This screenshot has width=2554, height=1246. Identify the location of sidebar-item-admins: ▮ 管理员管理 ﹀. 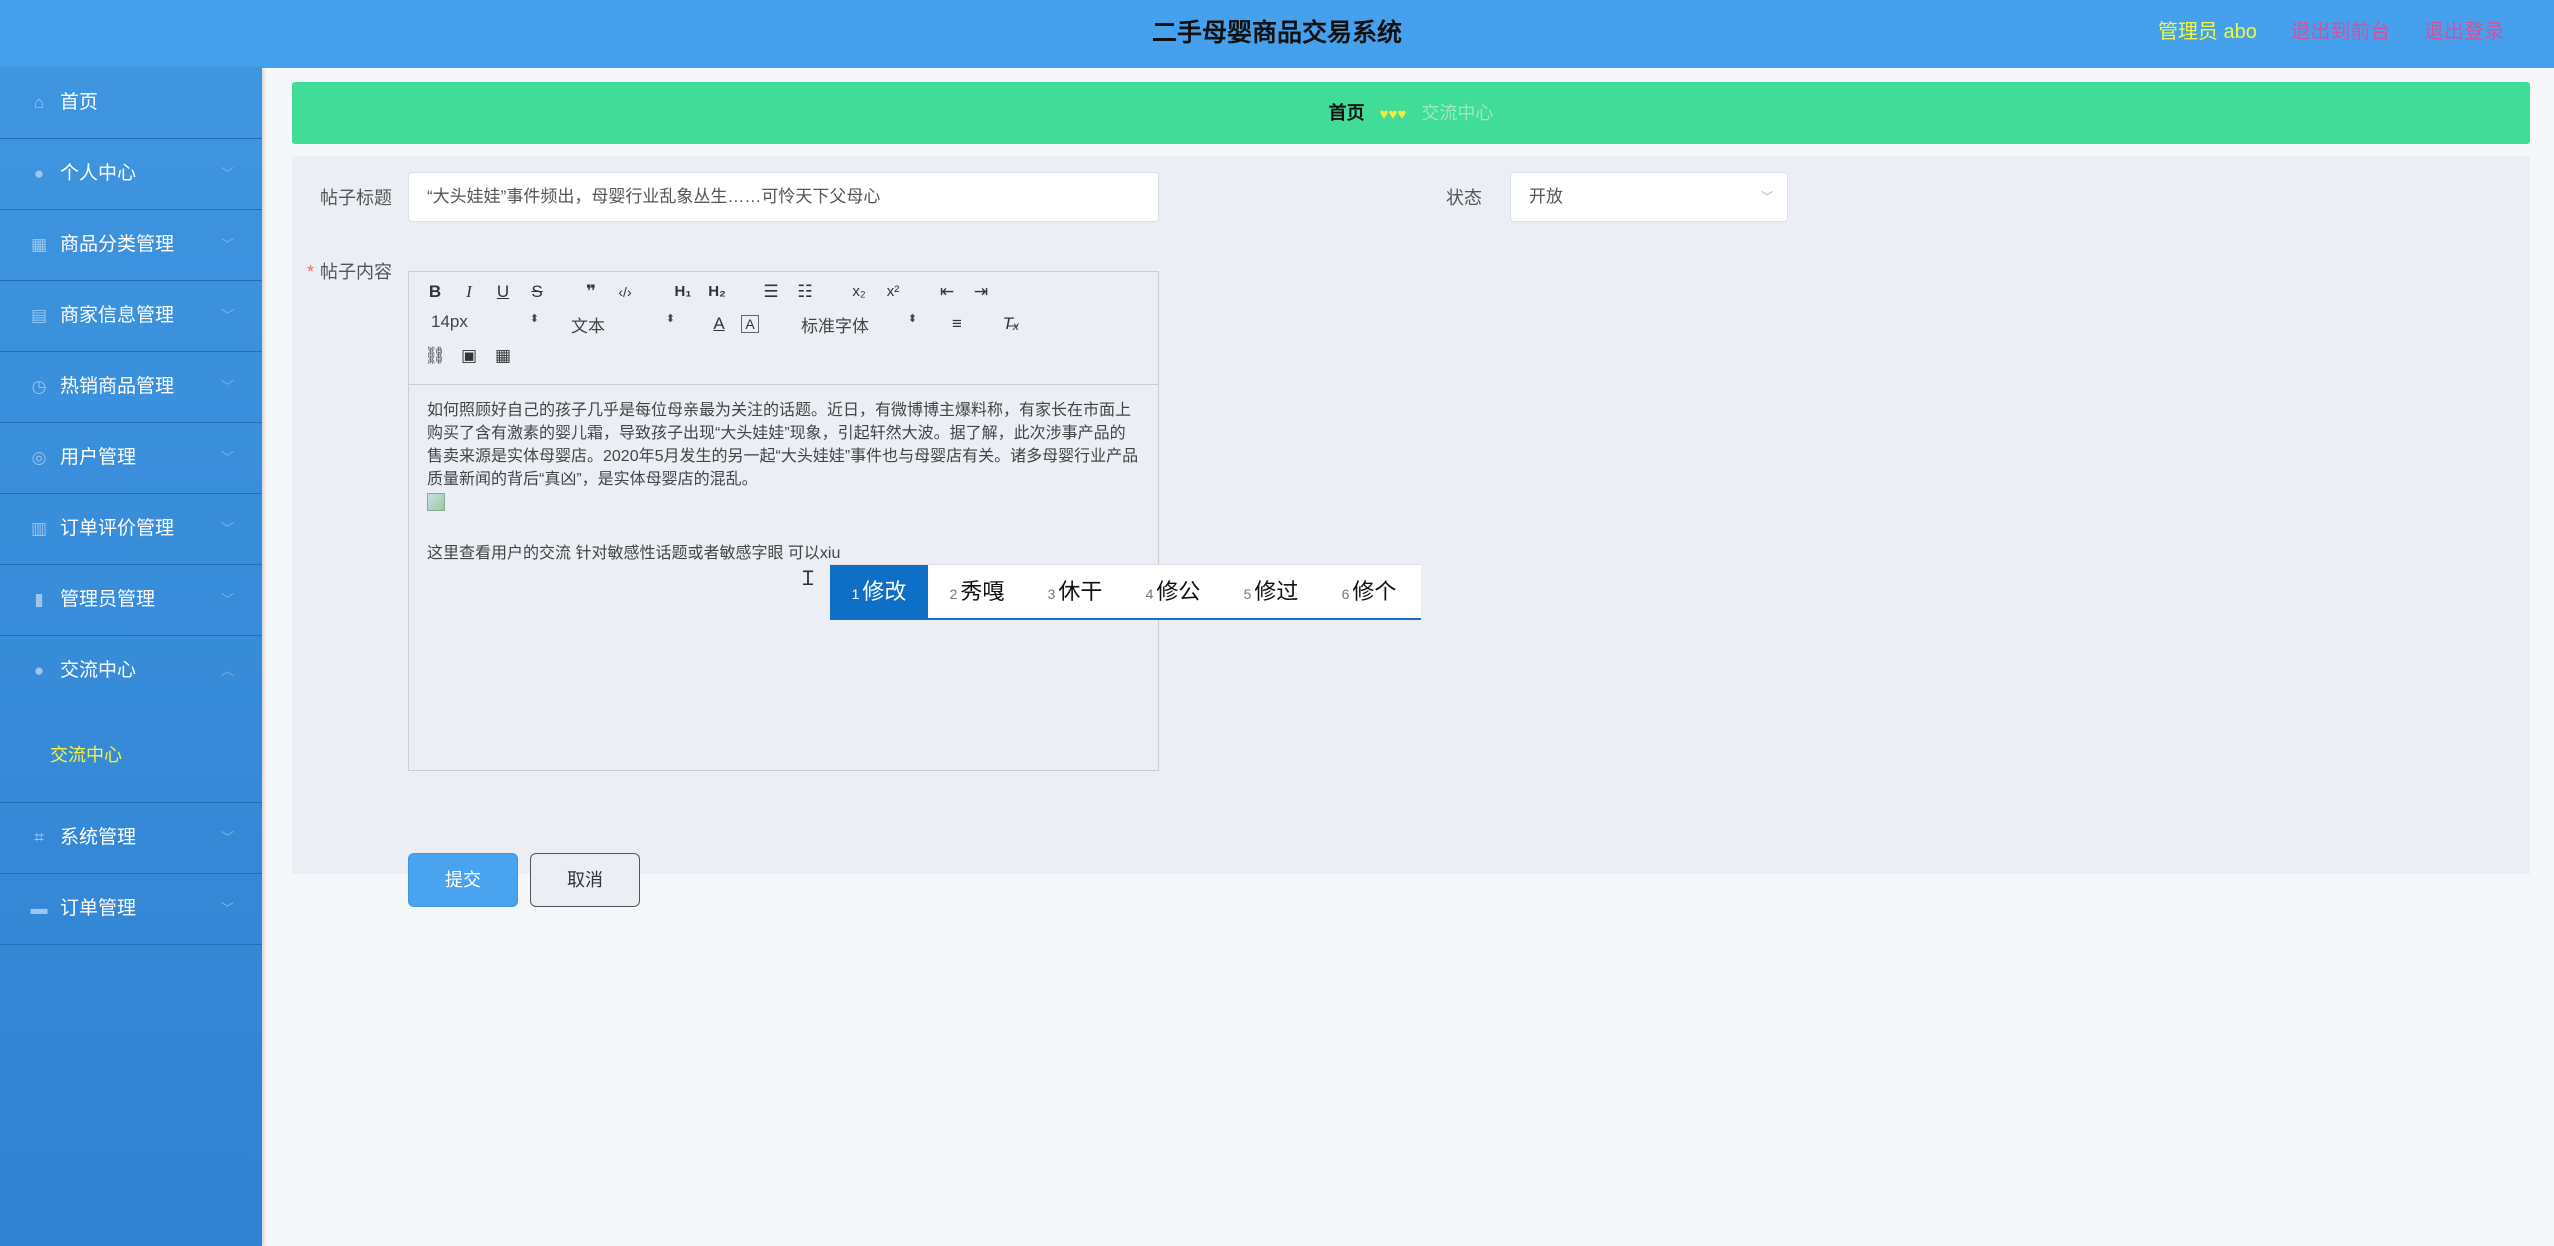
(131, 600).